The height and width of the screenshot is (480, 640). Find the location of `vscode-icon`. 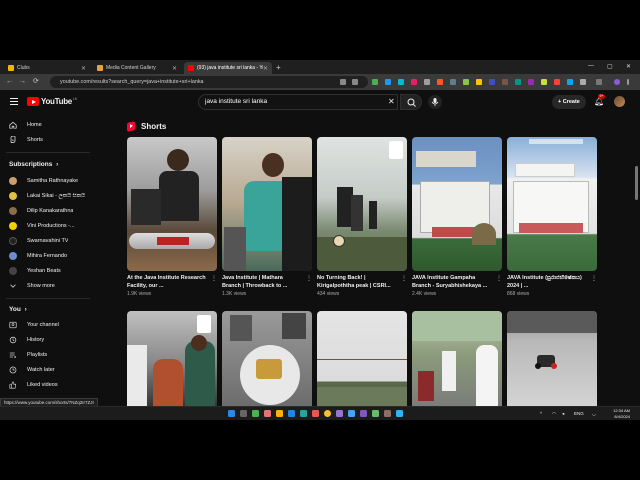

vscode-icon is located at coordinates (399, 413).